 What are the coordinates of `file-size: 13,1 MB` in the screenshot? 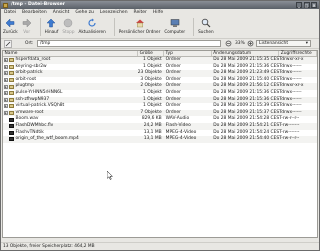 It's located at (152, 139).